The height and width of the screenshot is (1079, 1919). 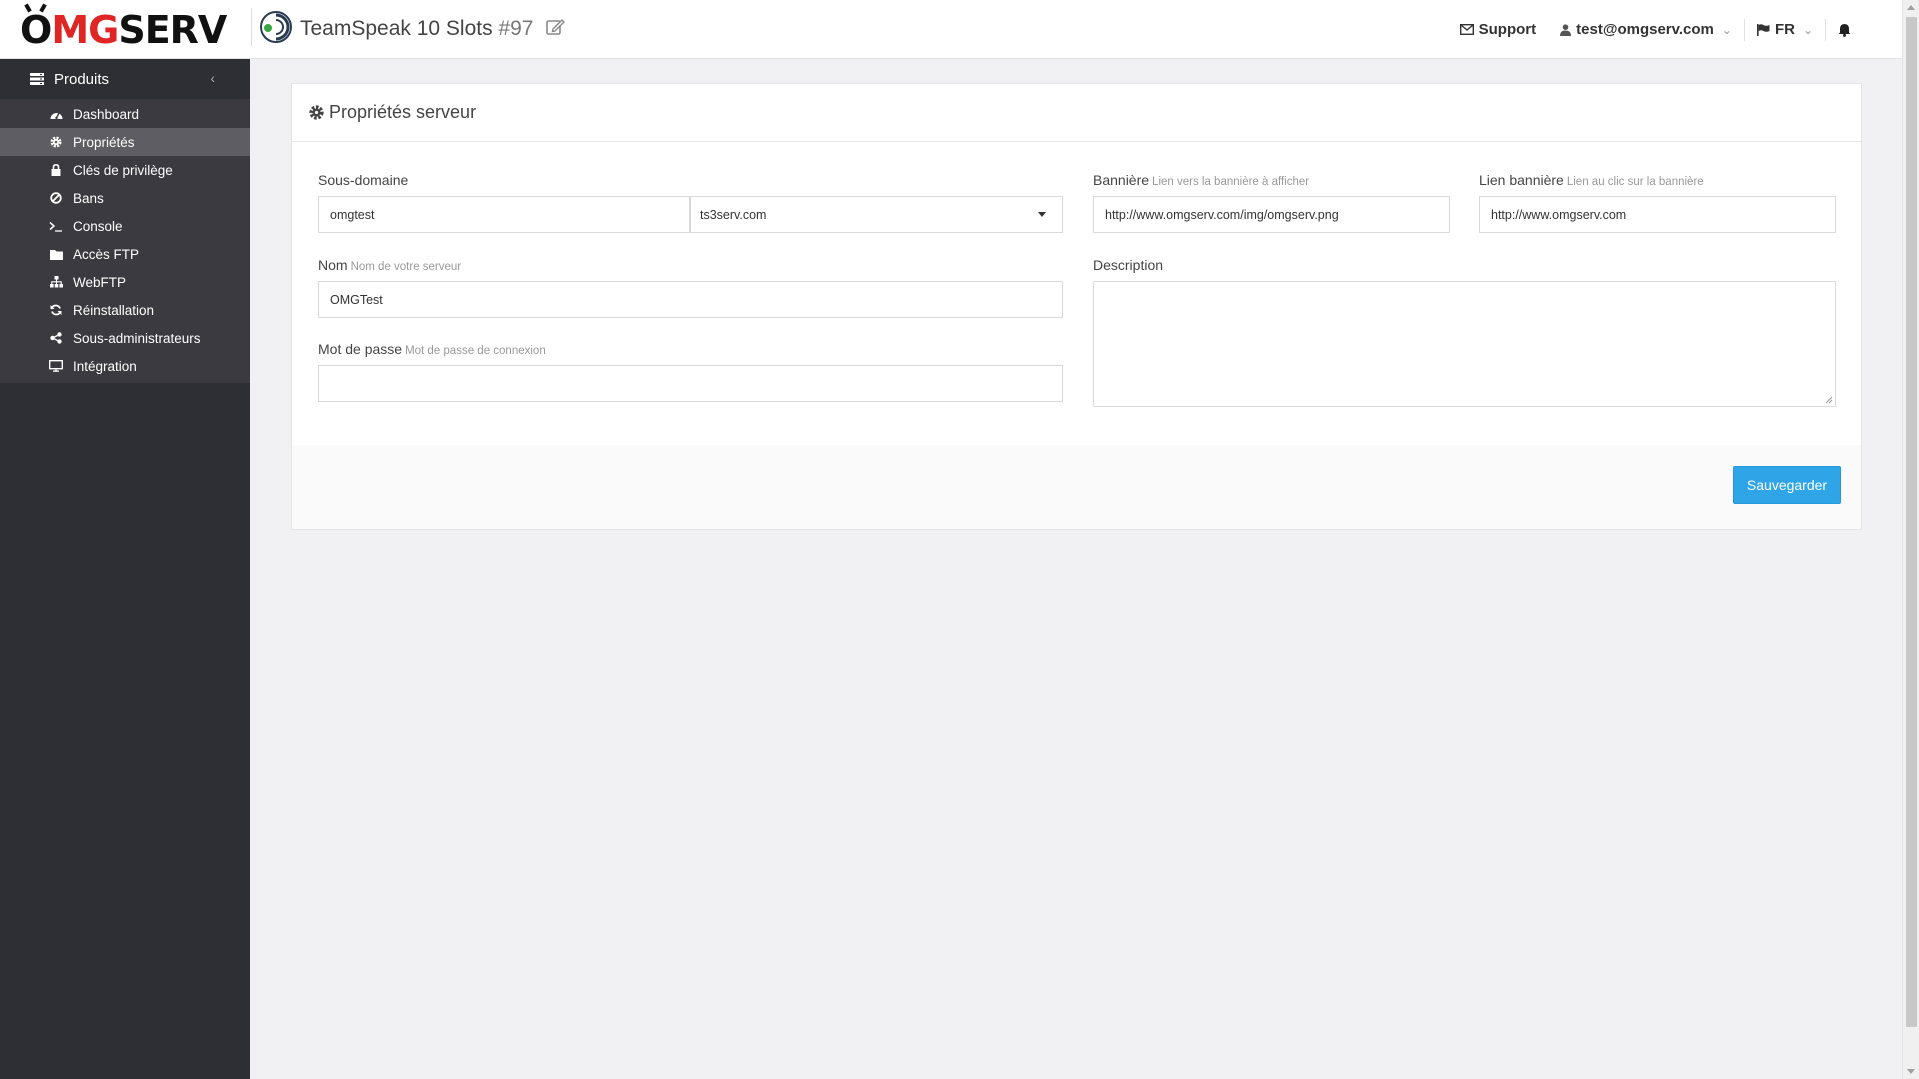 What do you see at coordinates (56, 282) in the screenshot?
I see `sitemap-icon` at bounding box center [56, 282].